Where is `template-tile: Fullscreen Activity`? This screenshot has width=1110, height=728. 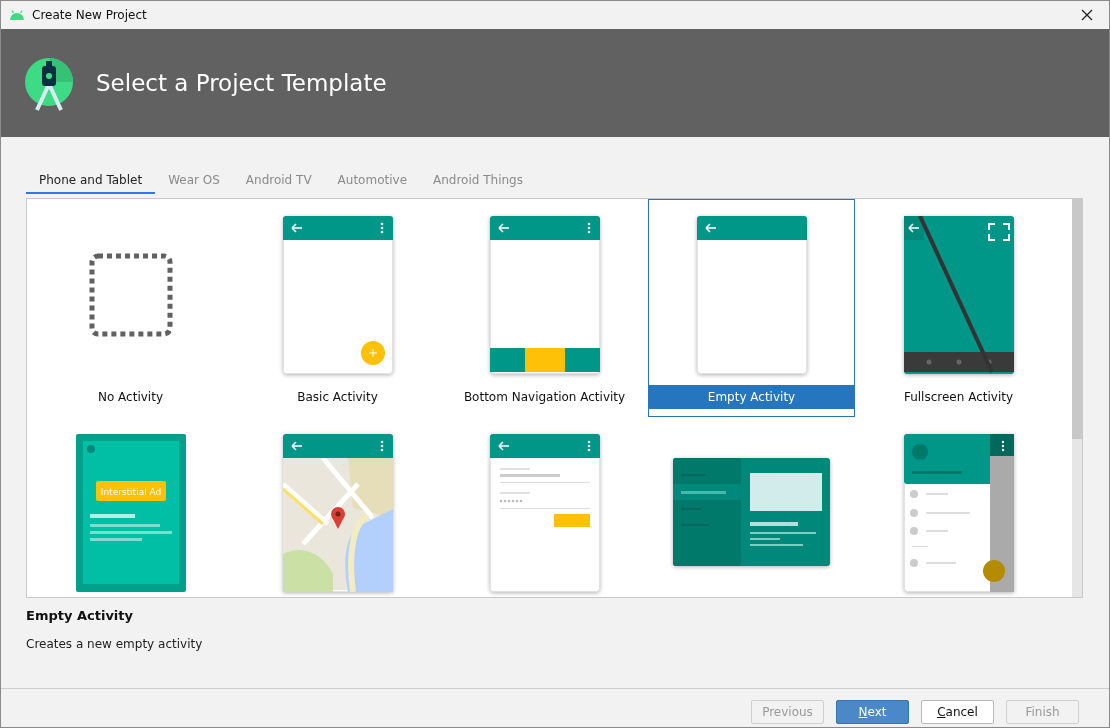
template-tile: Fullscreen Activity is located at coordinates (958, 308).